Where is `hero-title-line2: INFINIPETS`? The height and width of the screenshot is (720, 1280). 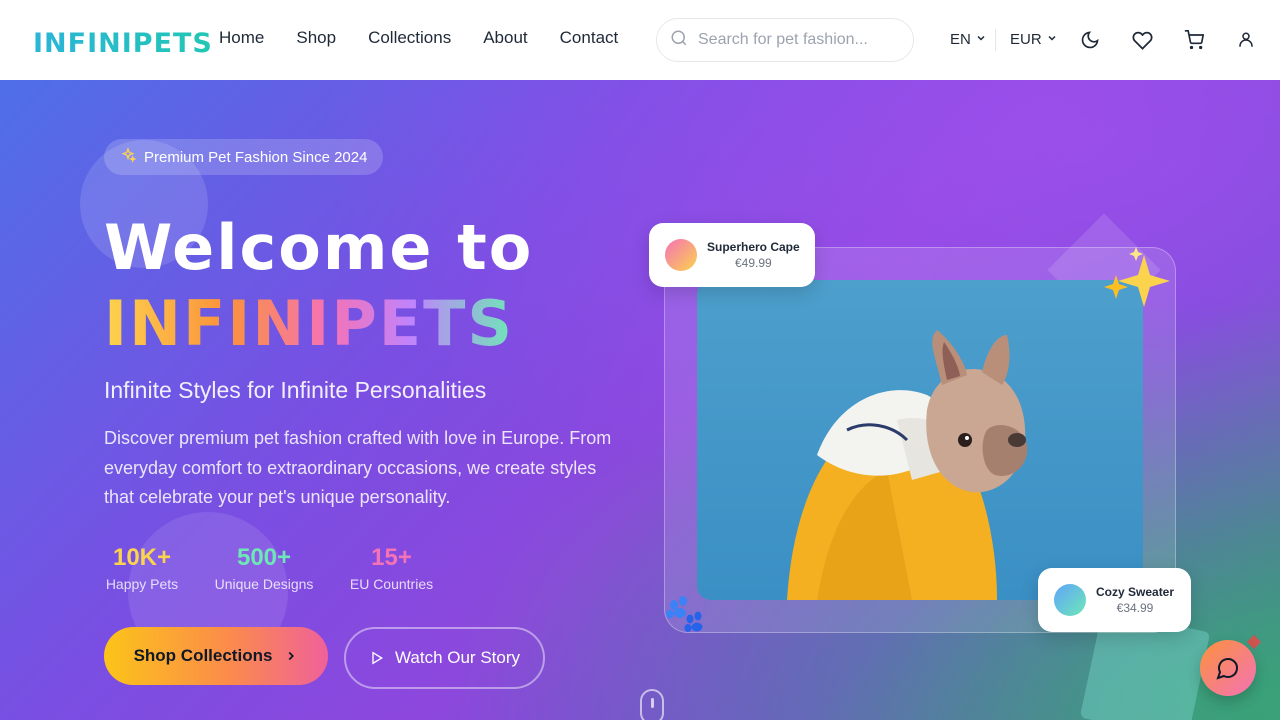 hero-title-line2: INFINIPETS is located at coordinates (309, 324).